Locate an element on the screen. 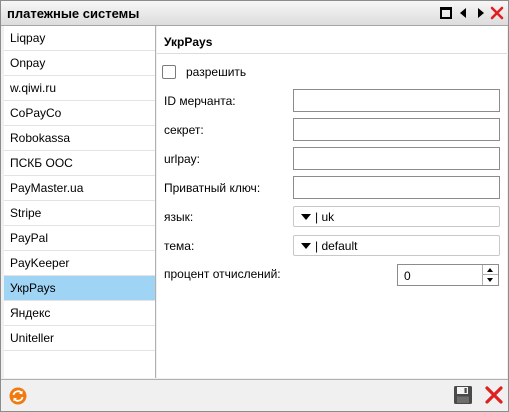 The image size is (509, 412). private-key-field is located at coordinates (396, 187).